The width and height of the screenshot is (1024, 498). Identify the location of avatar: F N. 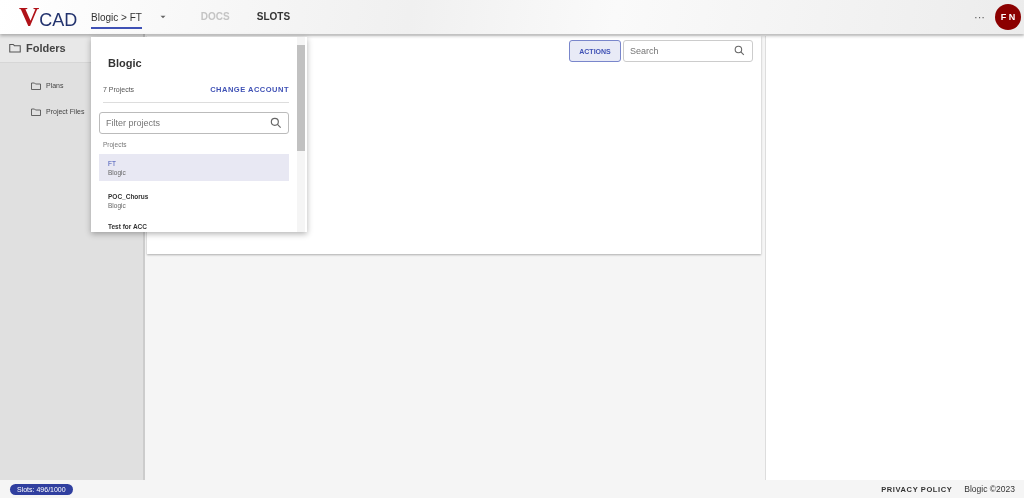
(1008, 17).